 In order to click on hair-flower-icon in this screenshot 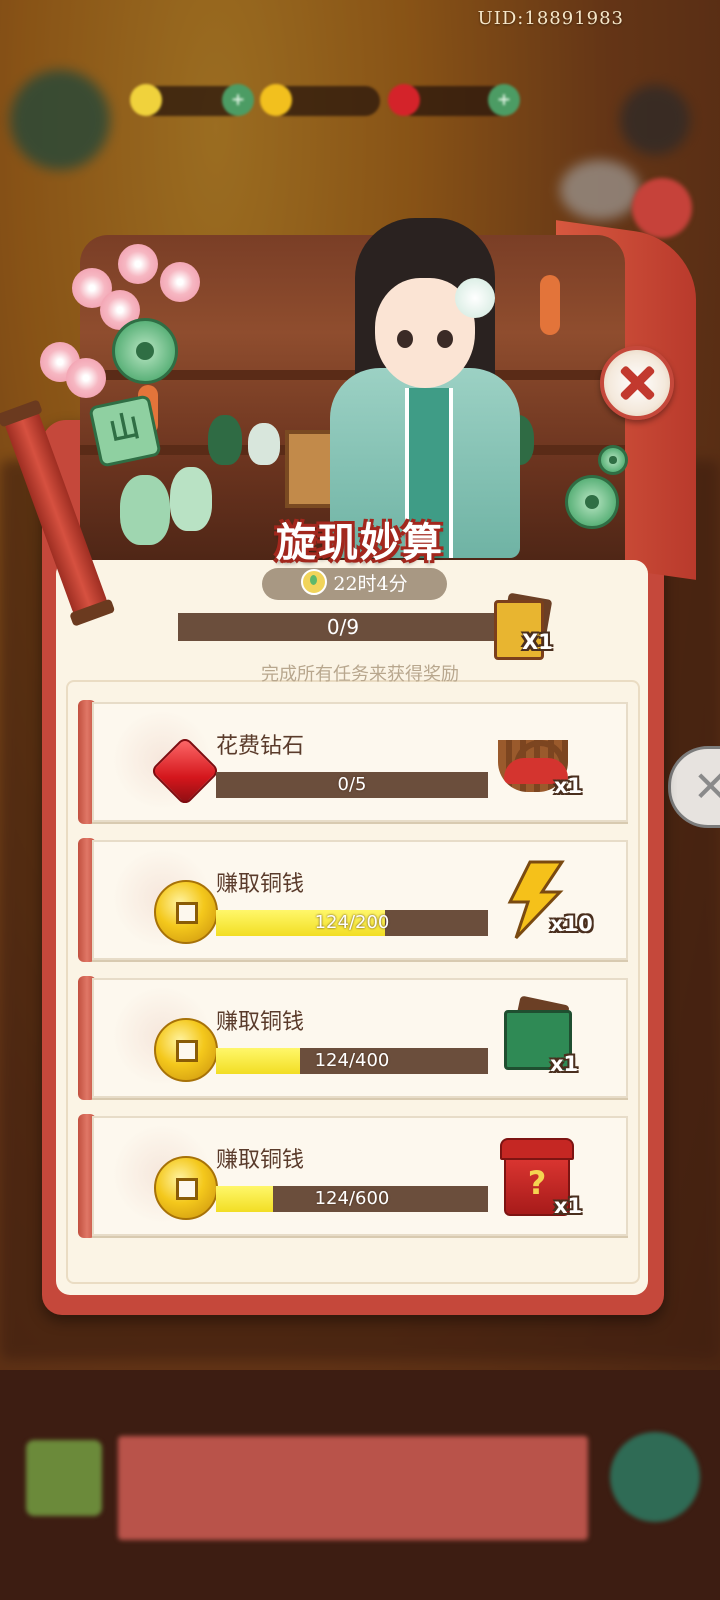, I will do `click(475, 298)`.